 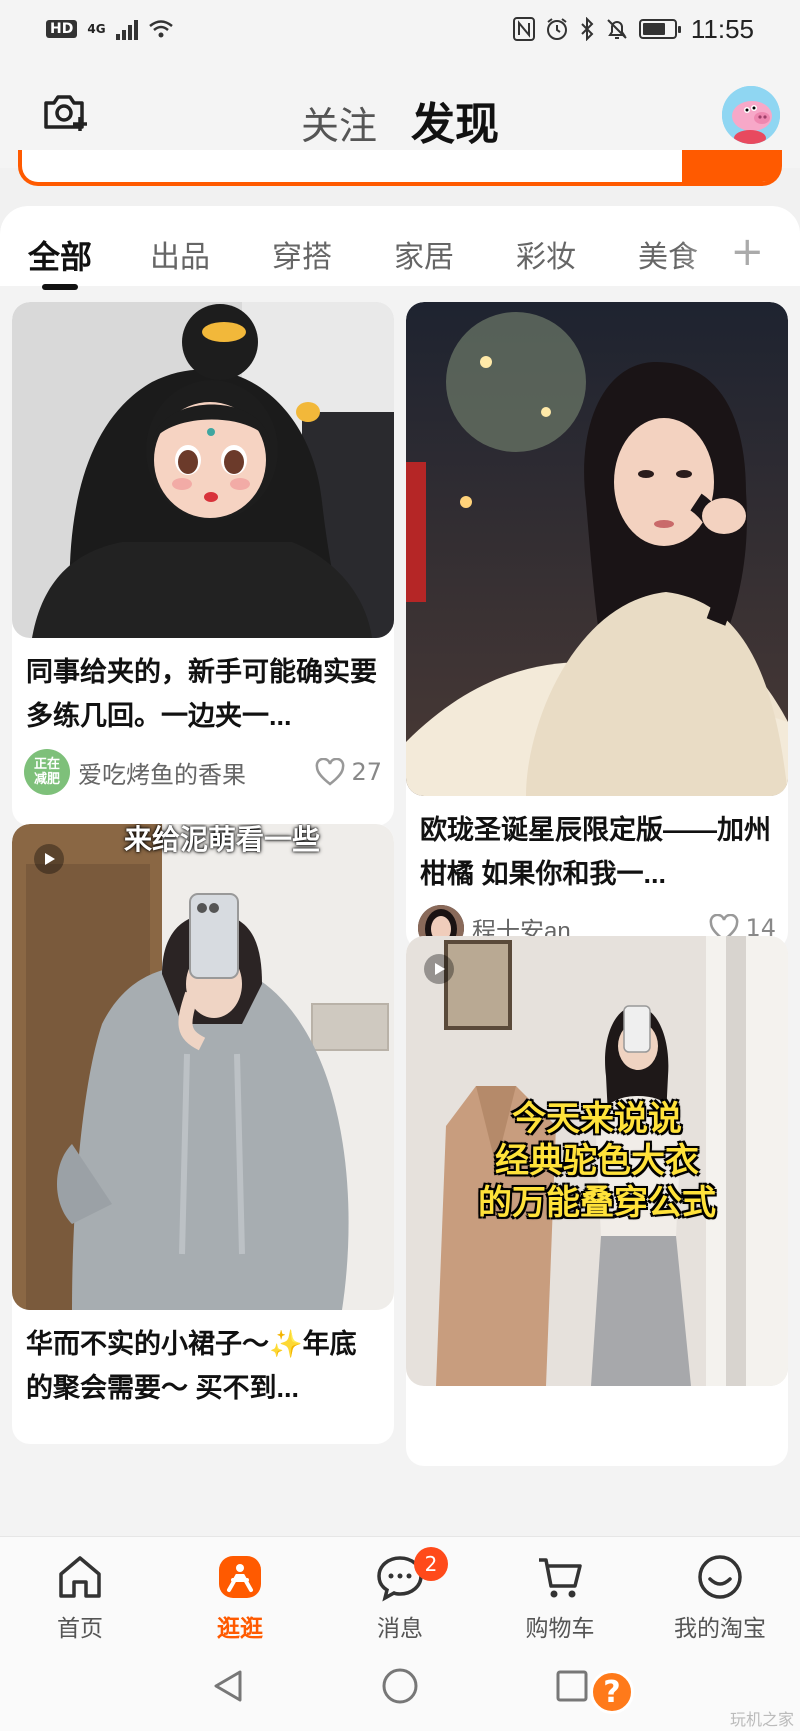 I want to click on like-count: 27, so click(x=366, y=772).